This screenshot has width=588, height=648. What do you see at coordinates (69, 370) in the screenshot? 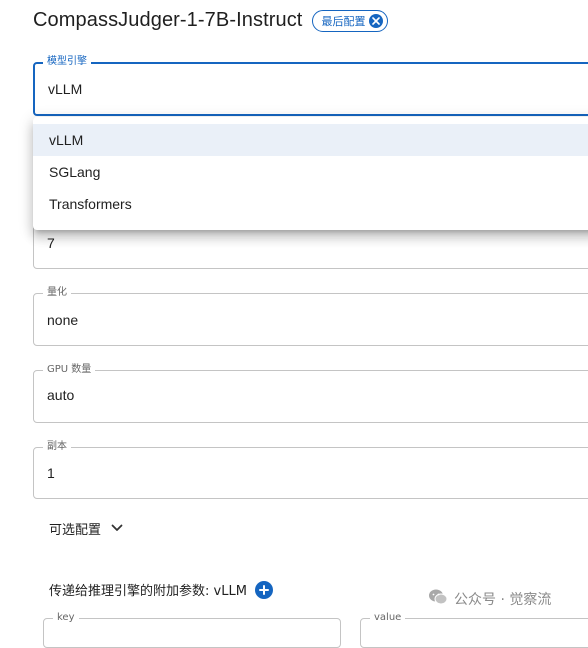
I see `gpu-count-label: GPU 数量` at bounding box center [69, 370].